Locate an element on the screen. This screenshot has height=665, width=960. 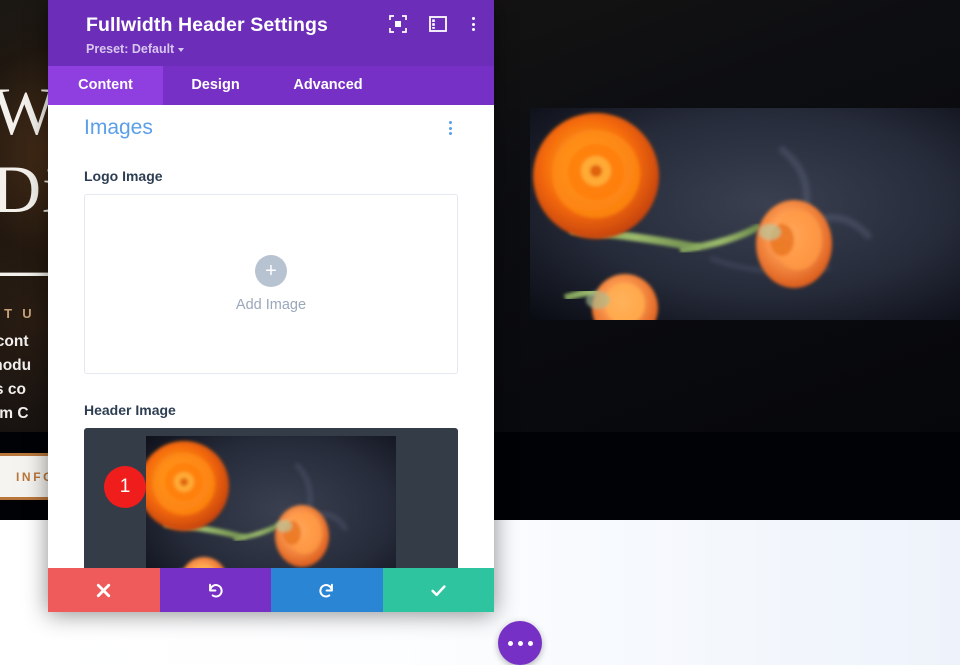
logo-image-upload: + Add Image is located at coordinates (271, 284).